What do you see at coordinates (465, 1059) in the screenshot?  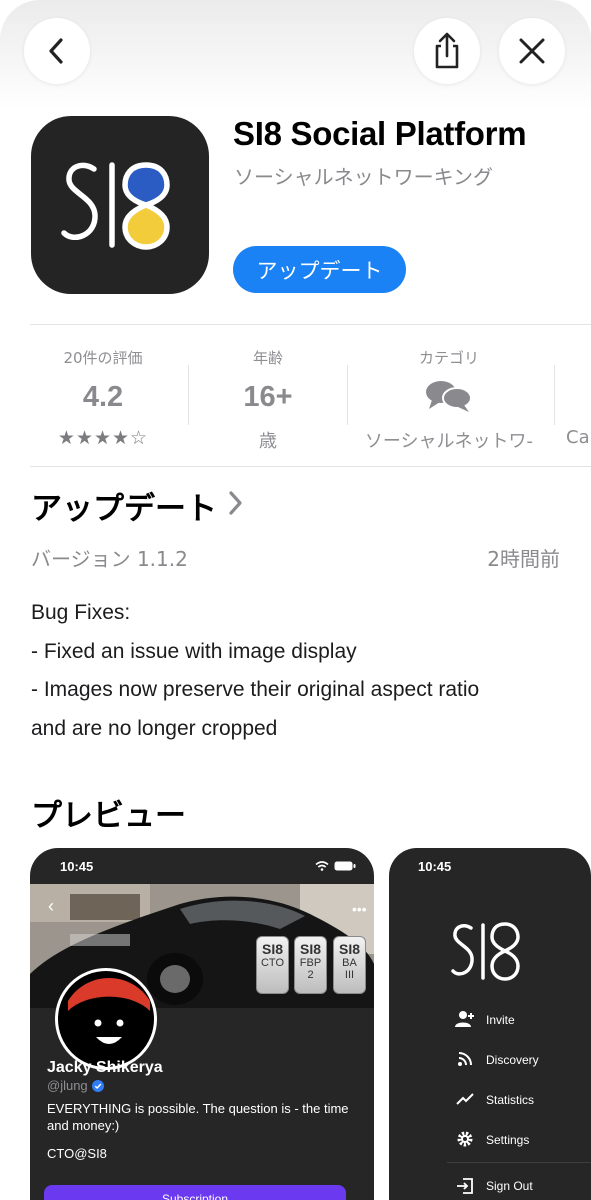 I see `rss-icon` at bounding box center [465, 1059].